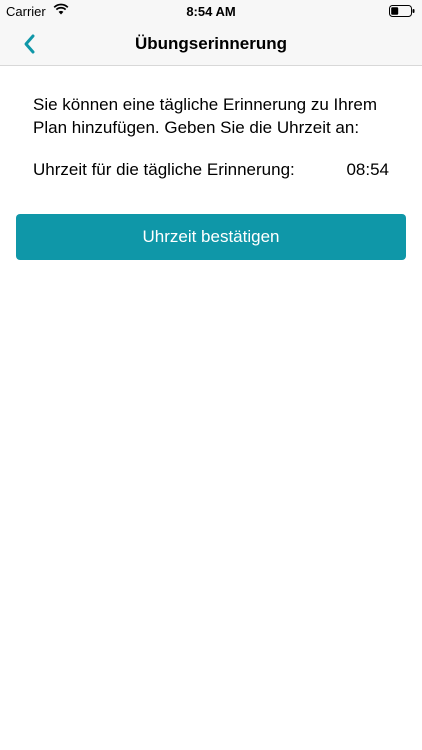 The width and height of the screenshot is (422, 750). I want to click on status-time: 8:54 AM, so click(211, 11).